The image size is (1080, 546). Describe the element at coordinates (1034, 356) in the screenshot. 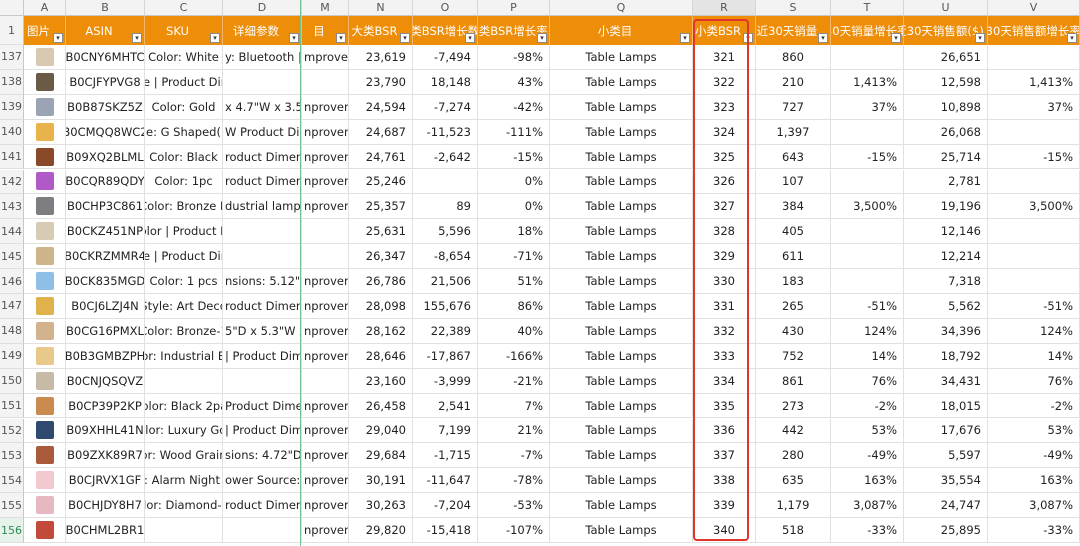

I see `cell-v: 14%` at that location.